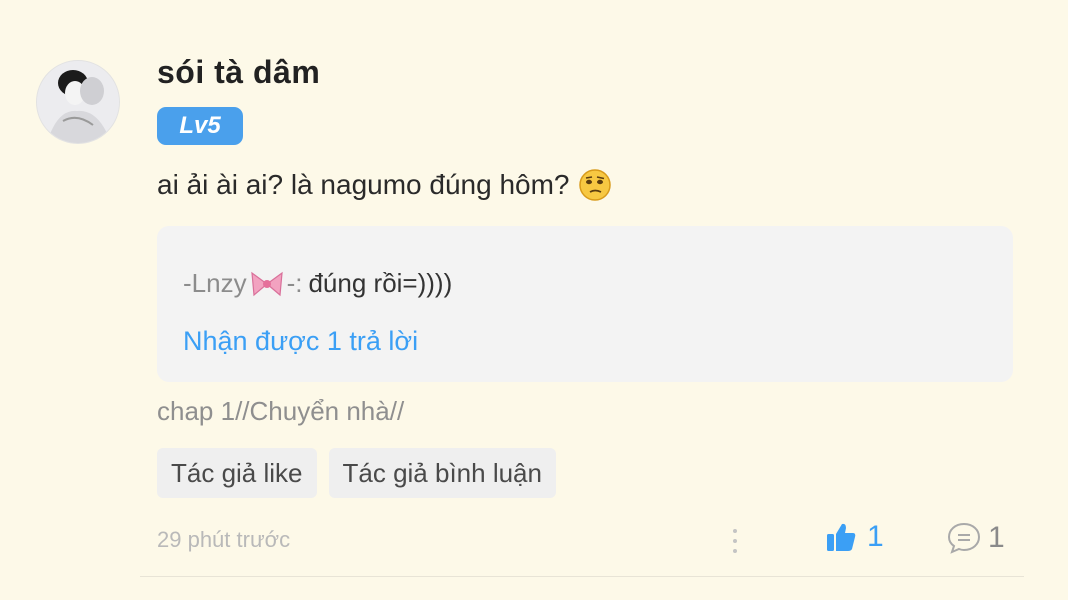 This screenshot has width=1068, height=600. What do you see at coordinates (266, 283) in the screenshot?
I see `bow-icon` at bounding box center [266, 283].